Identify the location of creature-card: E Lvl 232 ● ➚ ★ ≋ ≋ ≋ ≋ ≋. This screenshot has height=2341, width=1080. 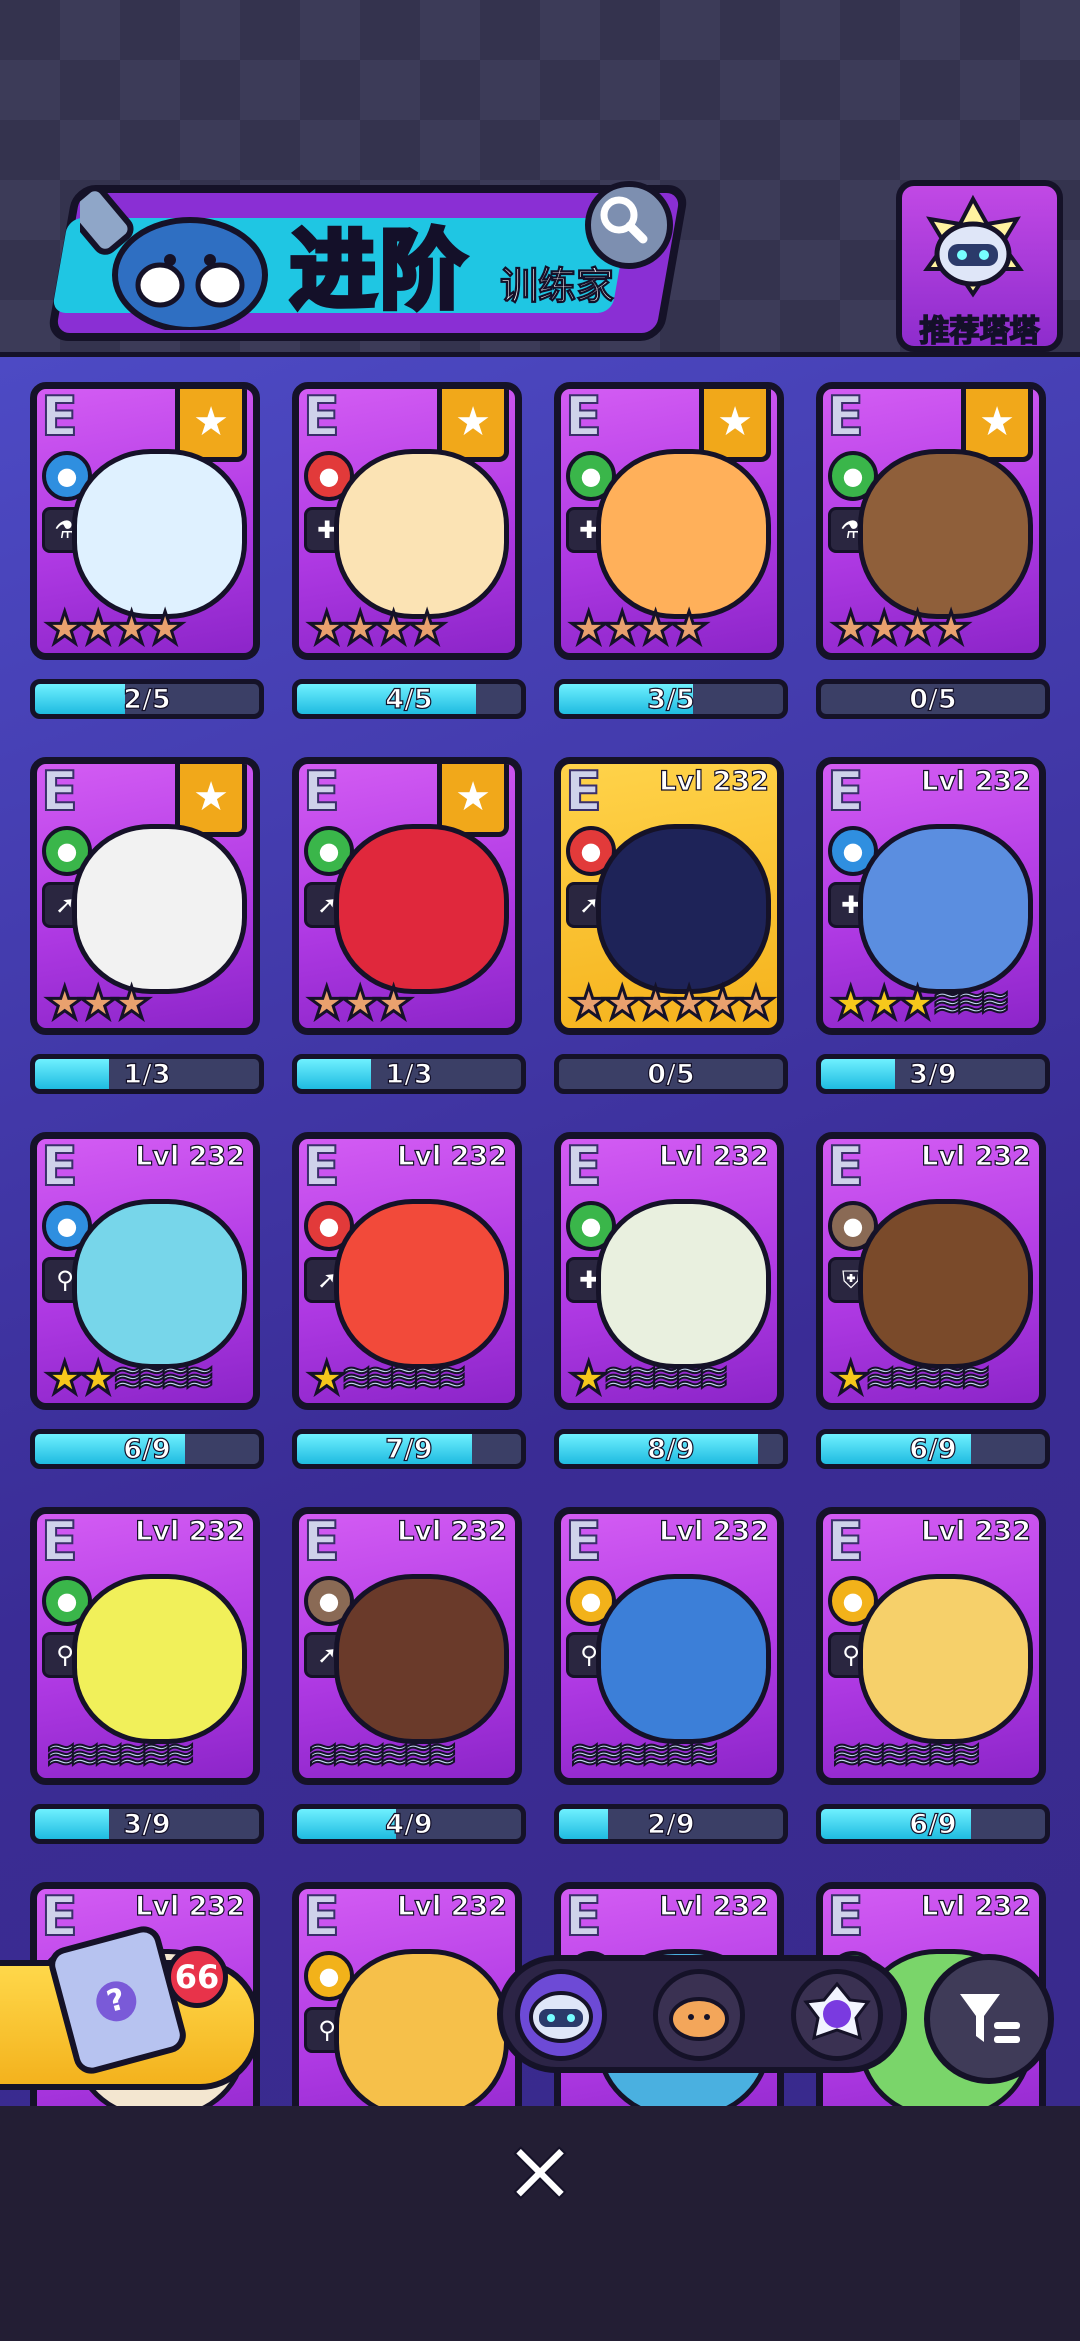
(407, 1271).